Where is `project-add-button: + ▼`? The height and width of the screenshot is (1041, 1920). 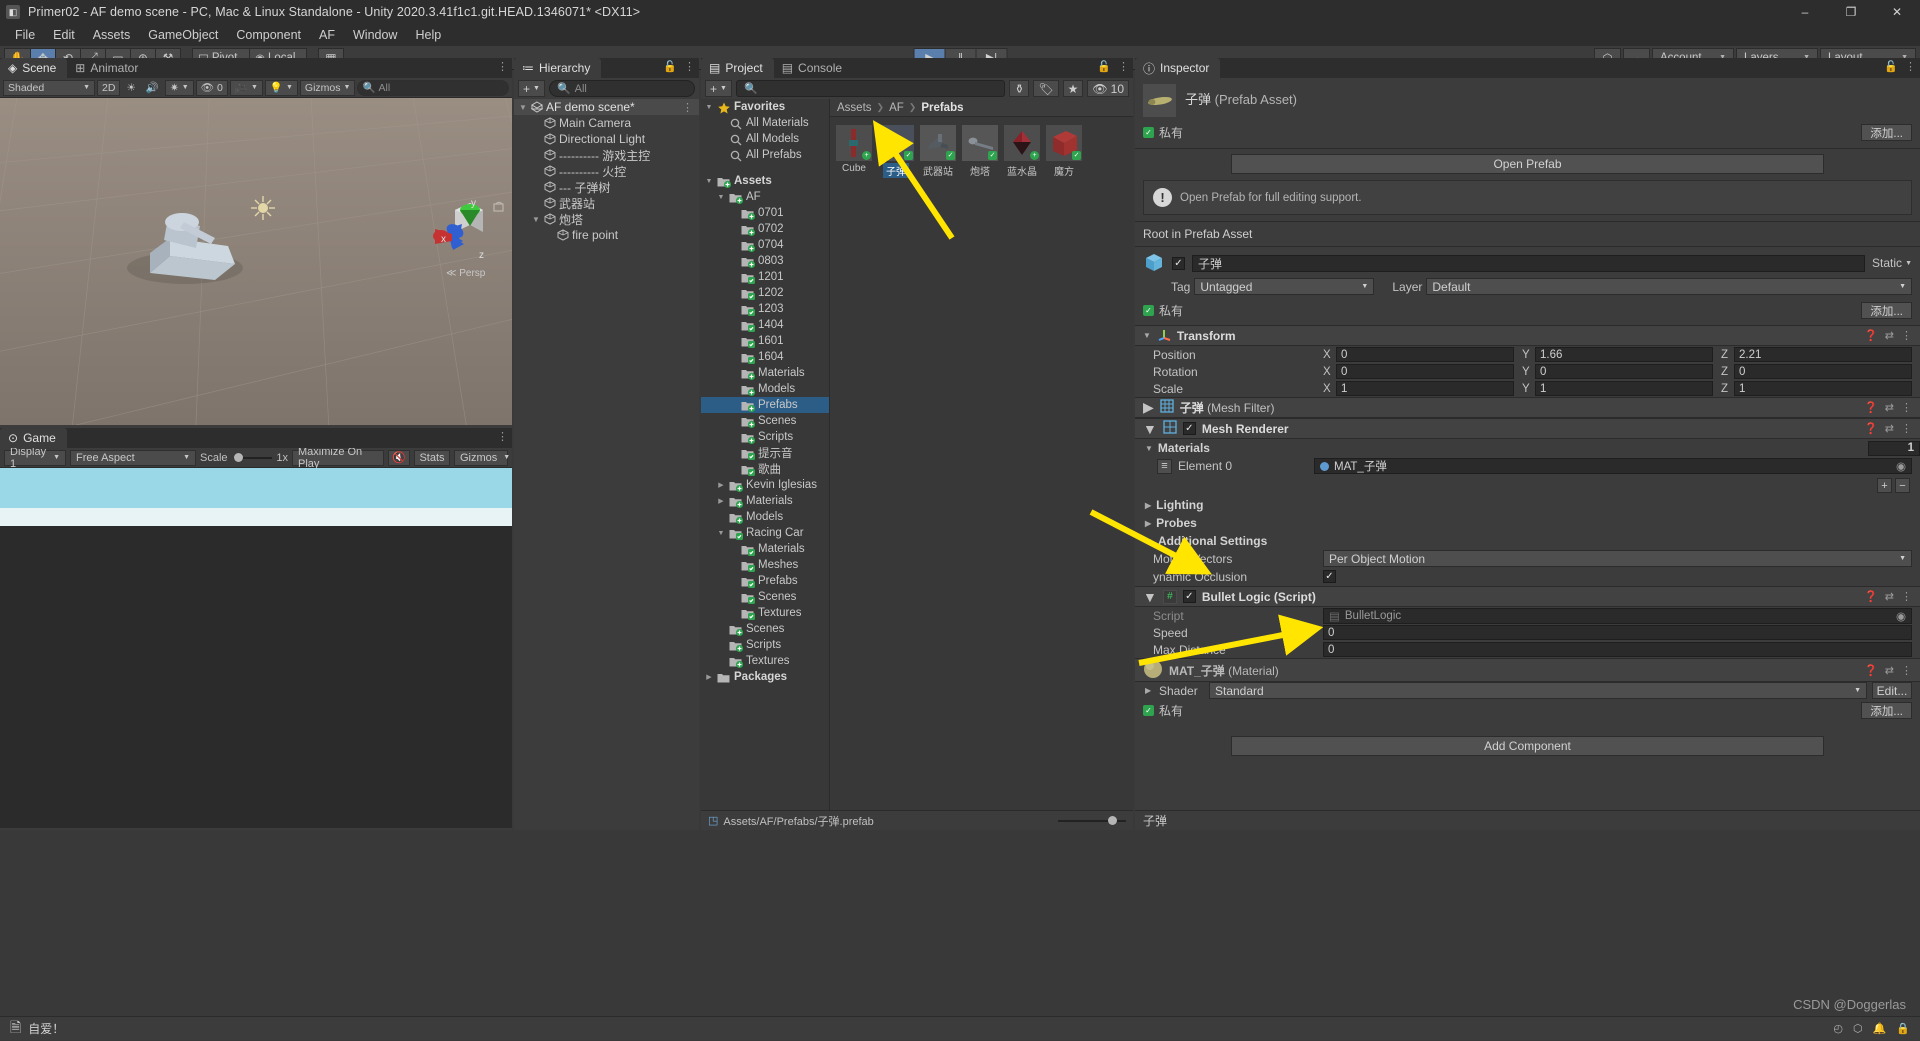
project-add-button: + ▼ is located at coordinates (718, 88).